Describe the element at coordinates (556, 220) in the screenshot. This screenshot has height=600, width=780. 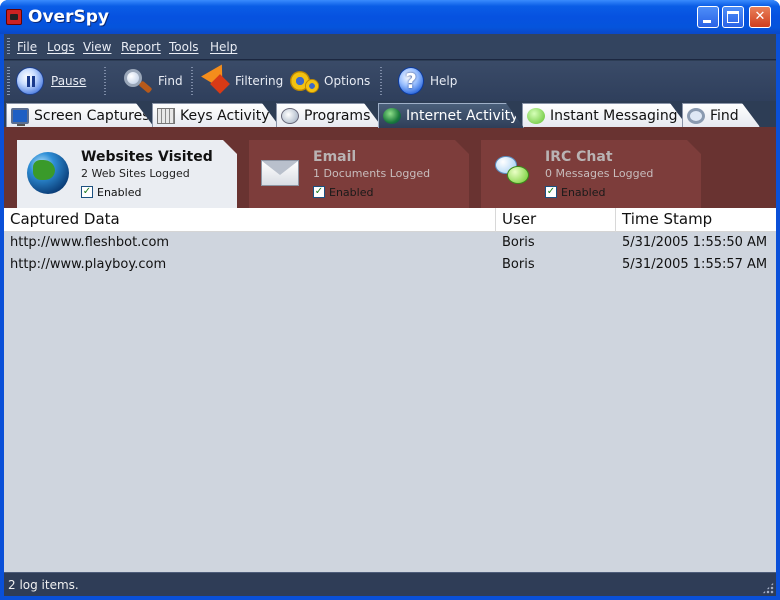
I see `column-user: User` at that location.